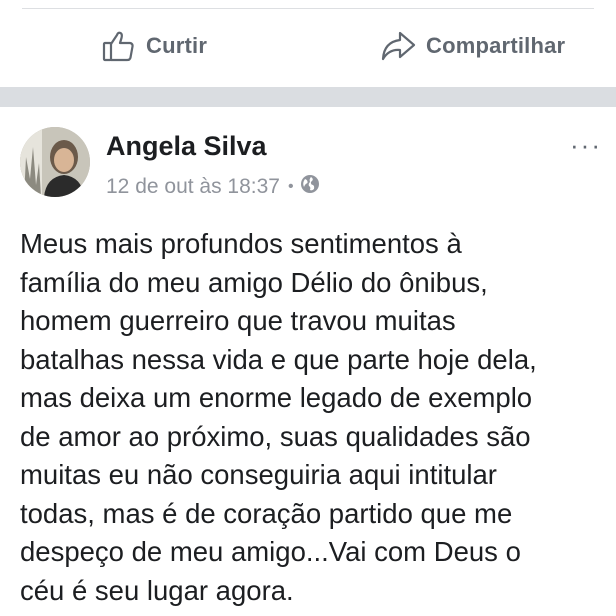 The width and height of the screenshot is (616, 616). I want to click on more-options-button: ···, so click(586, 145).